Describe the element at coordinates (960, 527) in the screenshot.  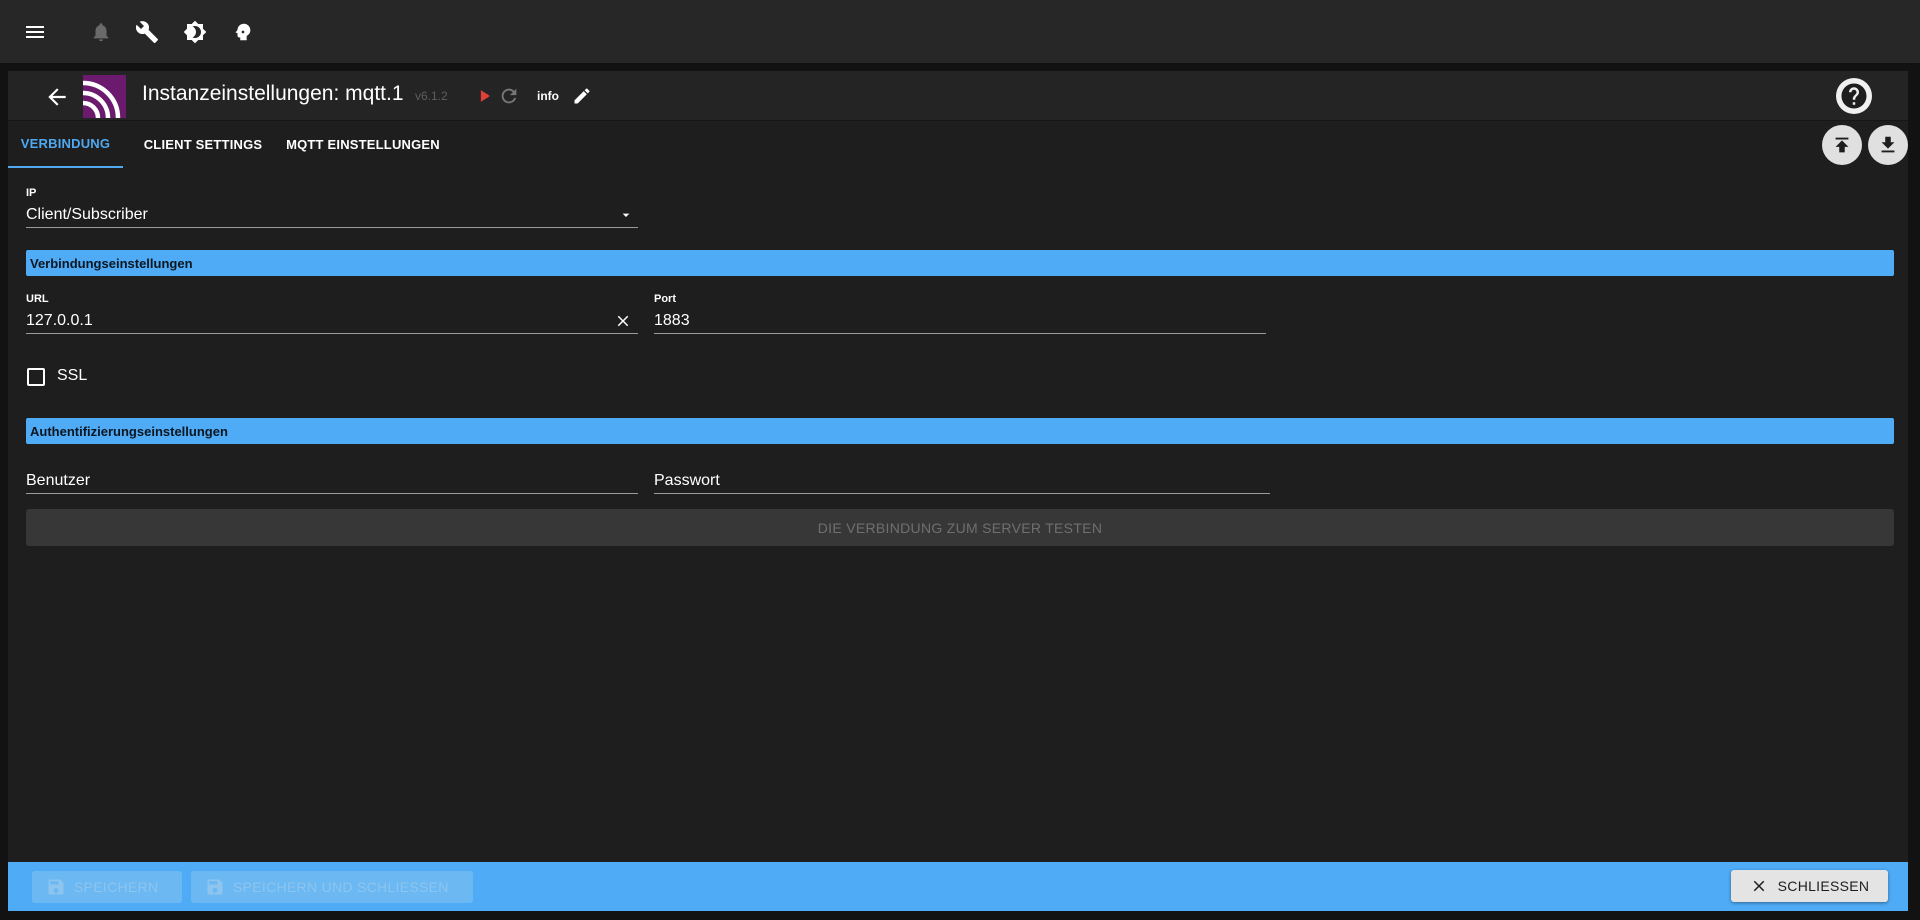
I see `test-connection-button: DIE VERBINDUNG ZUM SERVER TESTEN` at that location.